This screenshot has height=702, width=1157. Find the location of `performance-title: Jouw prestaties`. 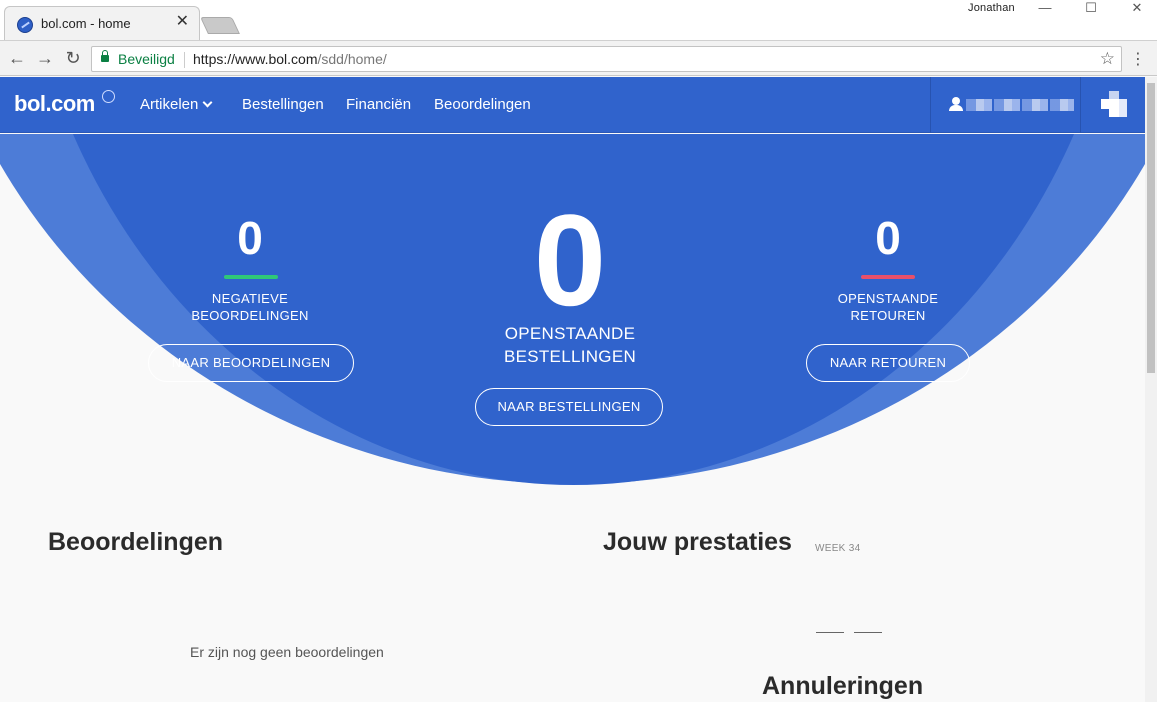

performance-title: Jouw prestaties is located at coordinates (697, 542).